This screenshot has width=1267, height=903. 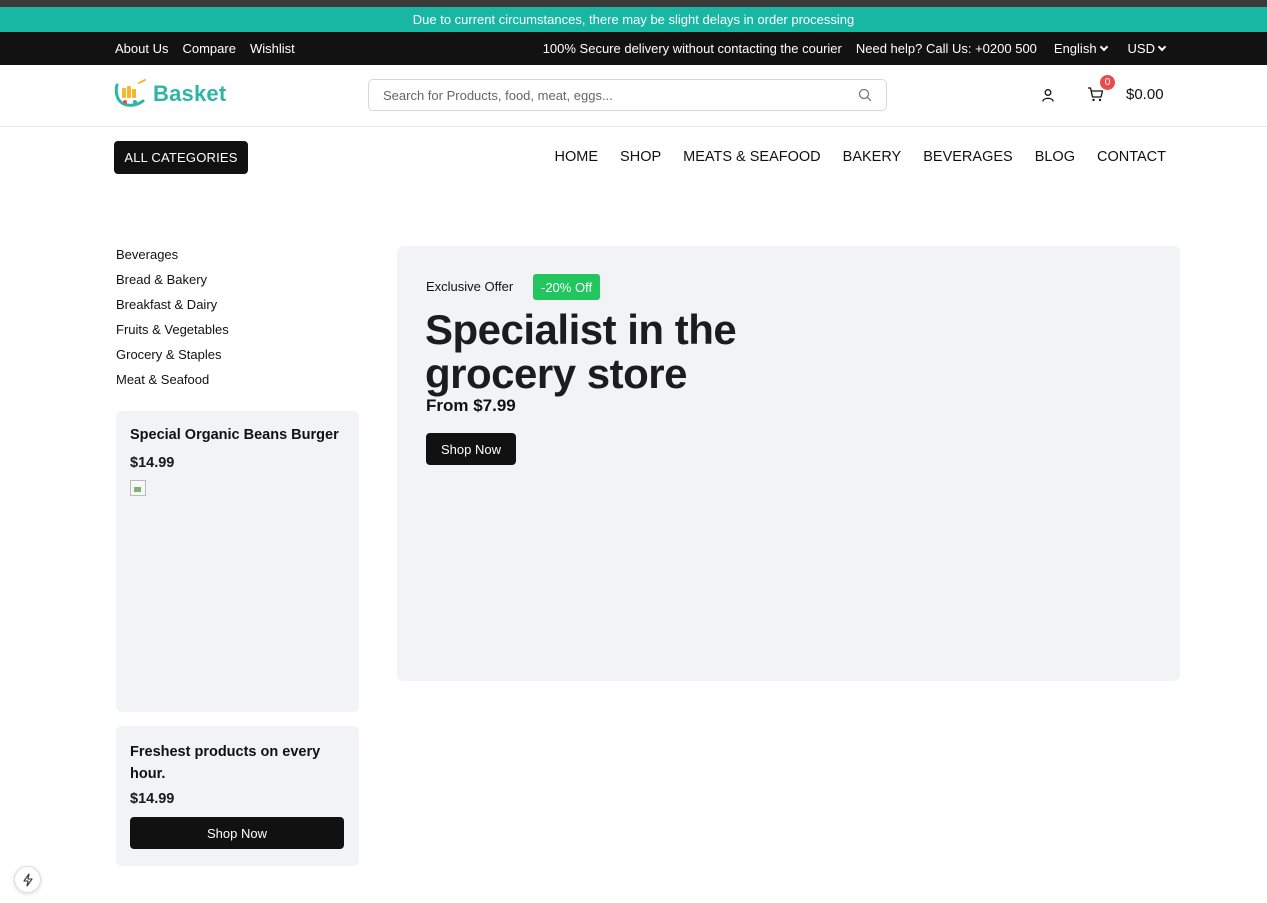 What do you see at coordinates (470, 286) in the screenshot?
I see `exclusive-offer-label: Exclusive Offer` at bounding box center [470, 286].